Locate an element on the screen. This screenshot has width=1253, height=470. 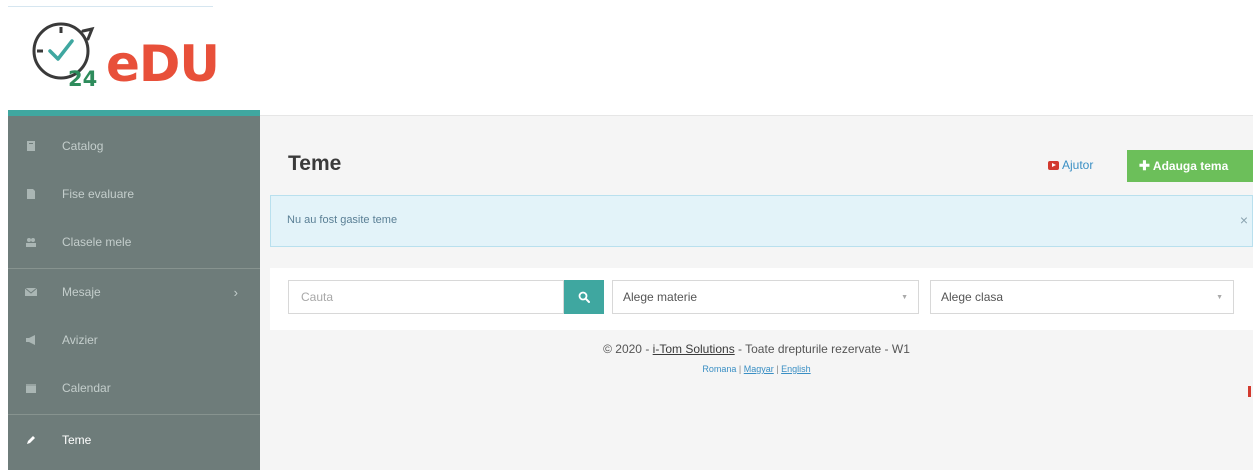
lang-romana: Romana is located at coordinates (719, 369).